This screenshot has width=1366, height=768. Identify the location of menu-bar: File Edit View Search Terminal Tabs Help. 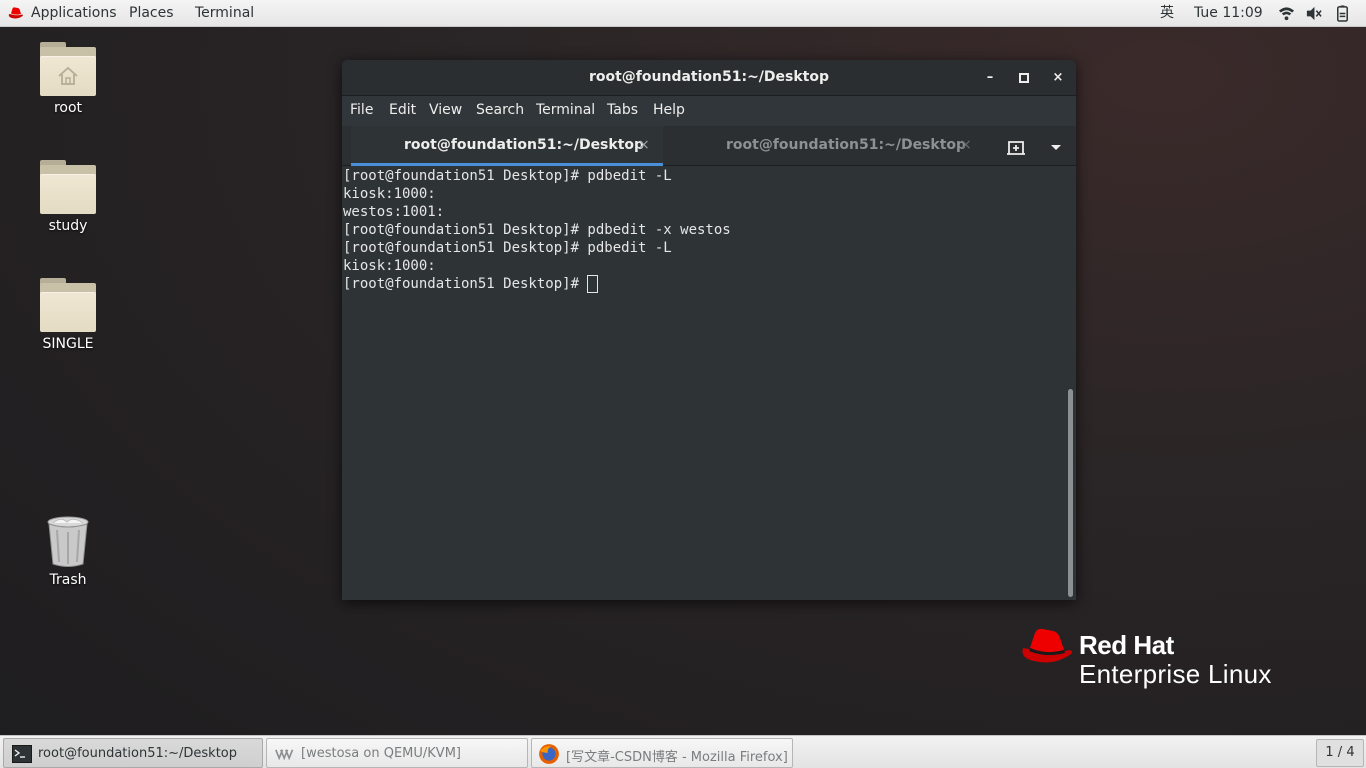
(709, 111).